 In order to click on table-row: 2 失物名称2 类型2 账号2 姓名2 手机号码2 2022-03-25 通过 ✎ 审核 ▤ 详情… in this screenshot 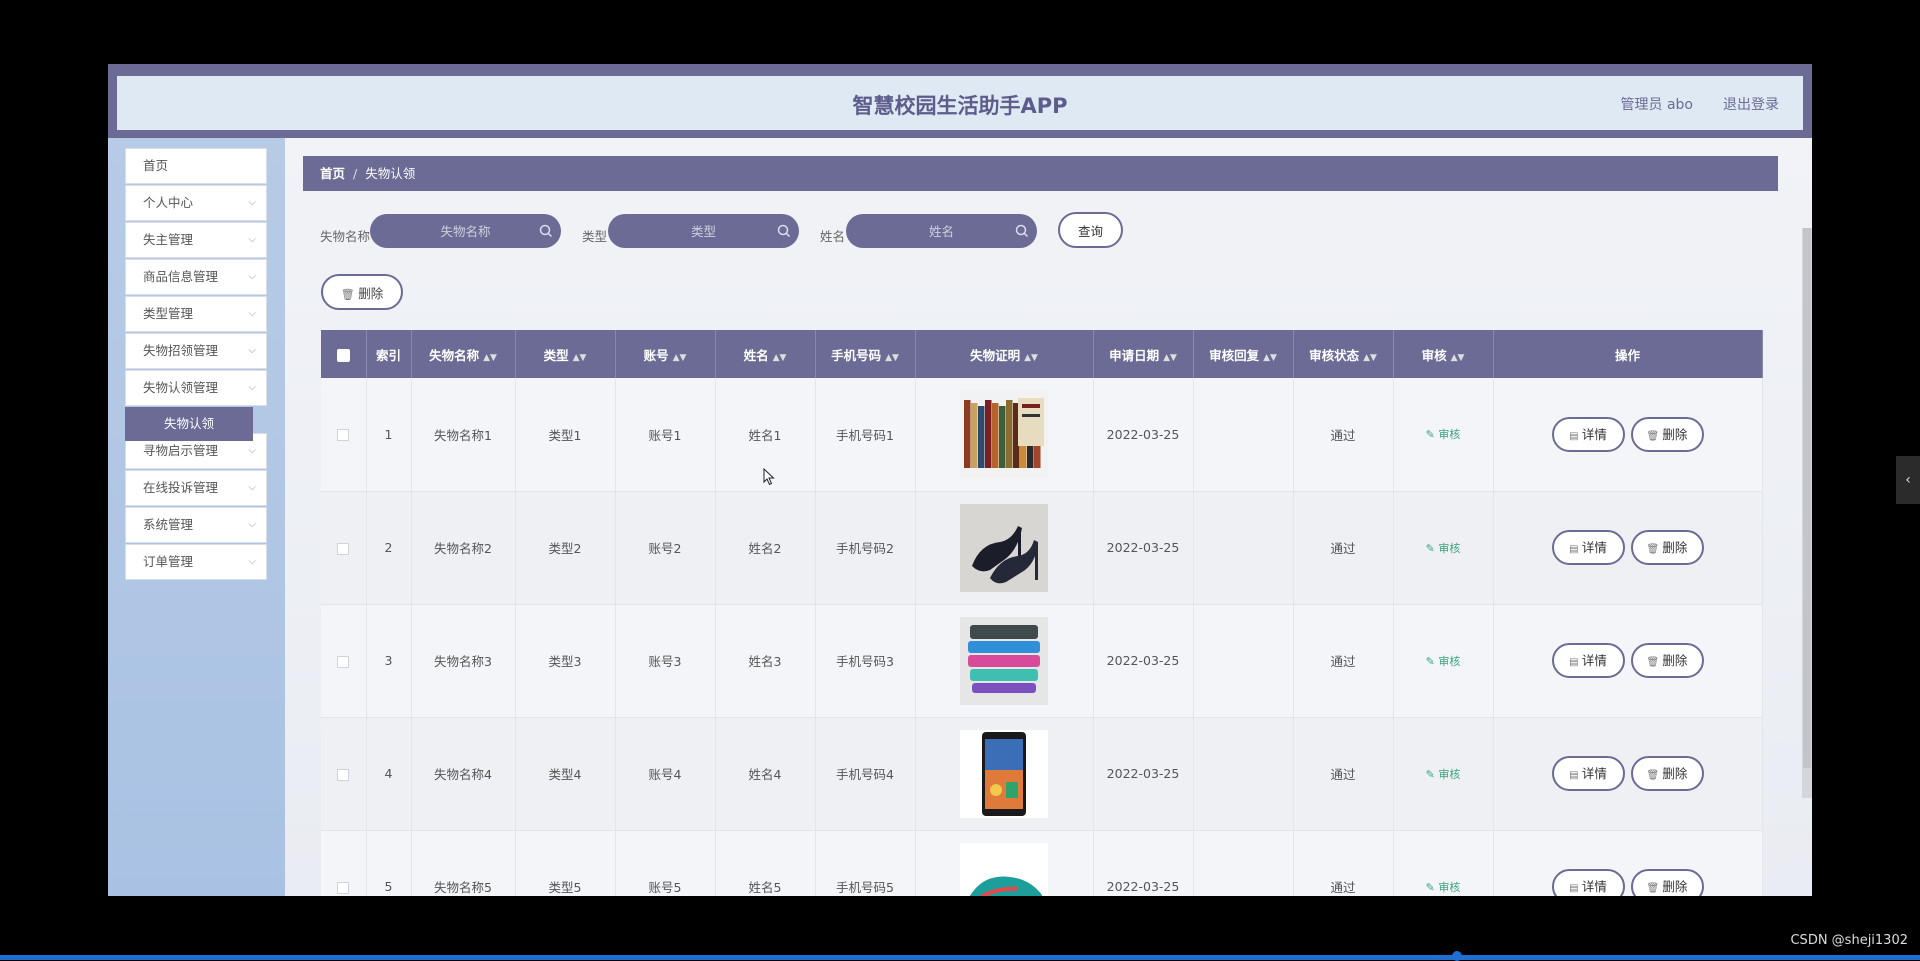, I will do `click(1042, 548)`.